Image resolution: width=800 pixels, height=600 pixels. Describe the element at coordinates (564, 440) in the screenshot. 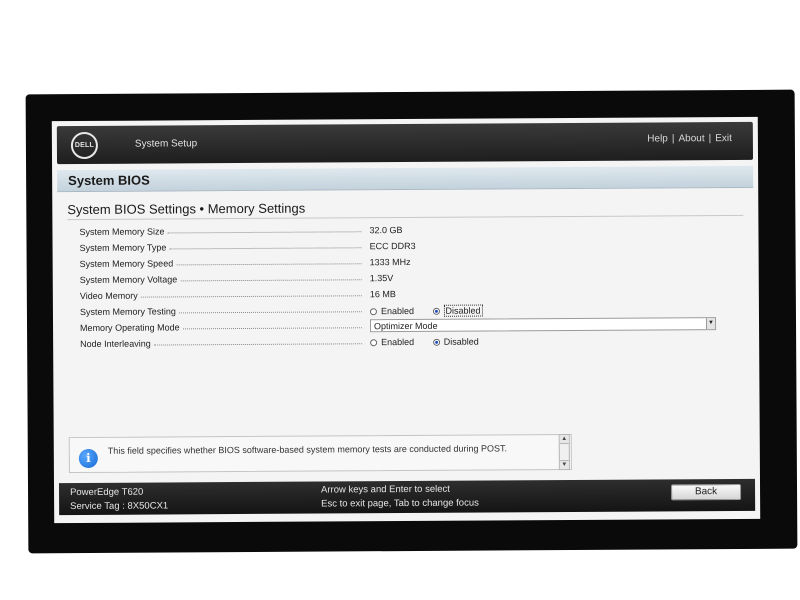

I see `scroll-up-icon: ▲` at that location.